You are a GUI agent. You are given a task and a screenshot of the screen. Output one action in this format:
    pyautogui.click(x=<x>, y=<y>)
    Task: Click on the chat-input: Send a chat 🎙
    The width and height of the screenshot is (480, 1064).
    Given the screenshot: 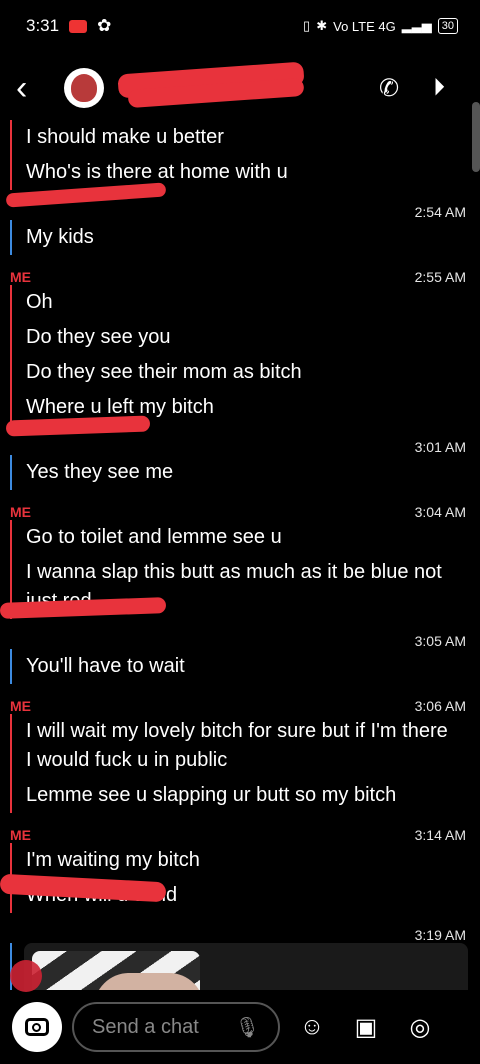 What is the action you would take?
    pyautogui.click(x=176, y=1027)
    